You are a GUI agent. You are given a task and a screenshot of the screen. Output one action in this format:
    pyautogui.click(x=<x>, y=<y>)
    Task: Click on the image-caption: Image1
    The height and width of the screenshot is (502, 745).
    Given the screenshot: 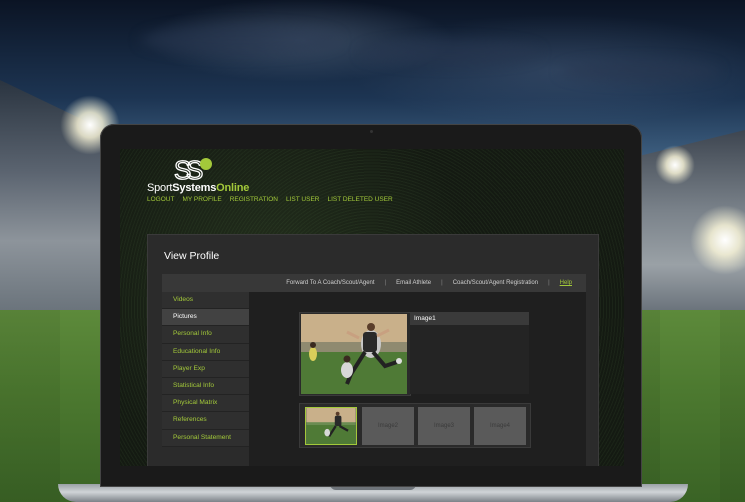 What is the action you would take?
    pyautogui.click(x=469, y=318)
    